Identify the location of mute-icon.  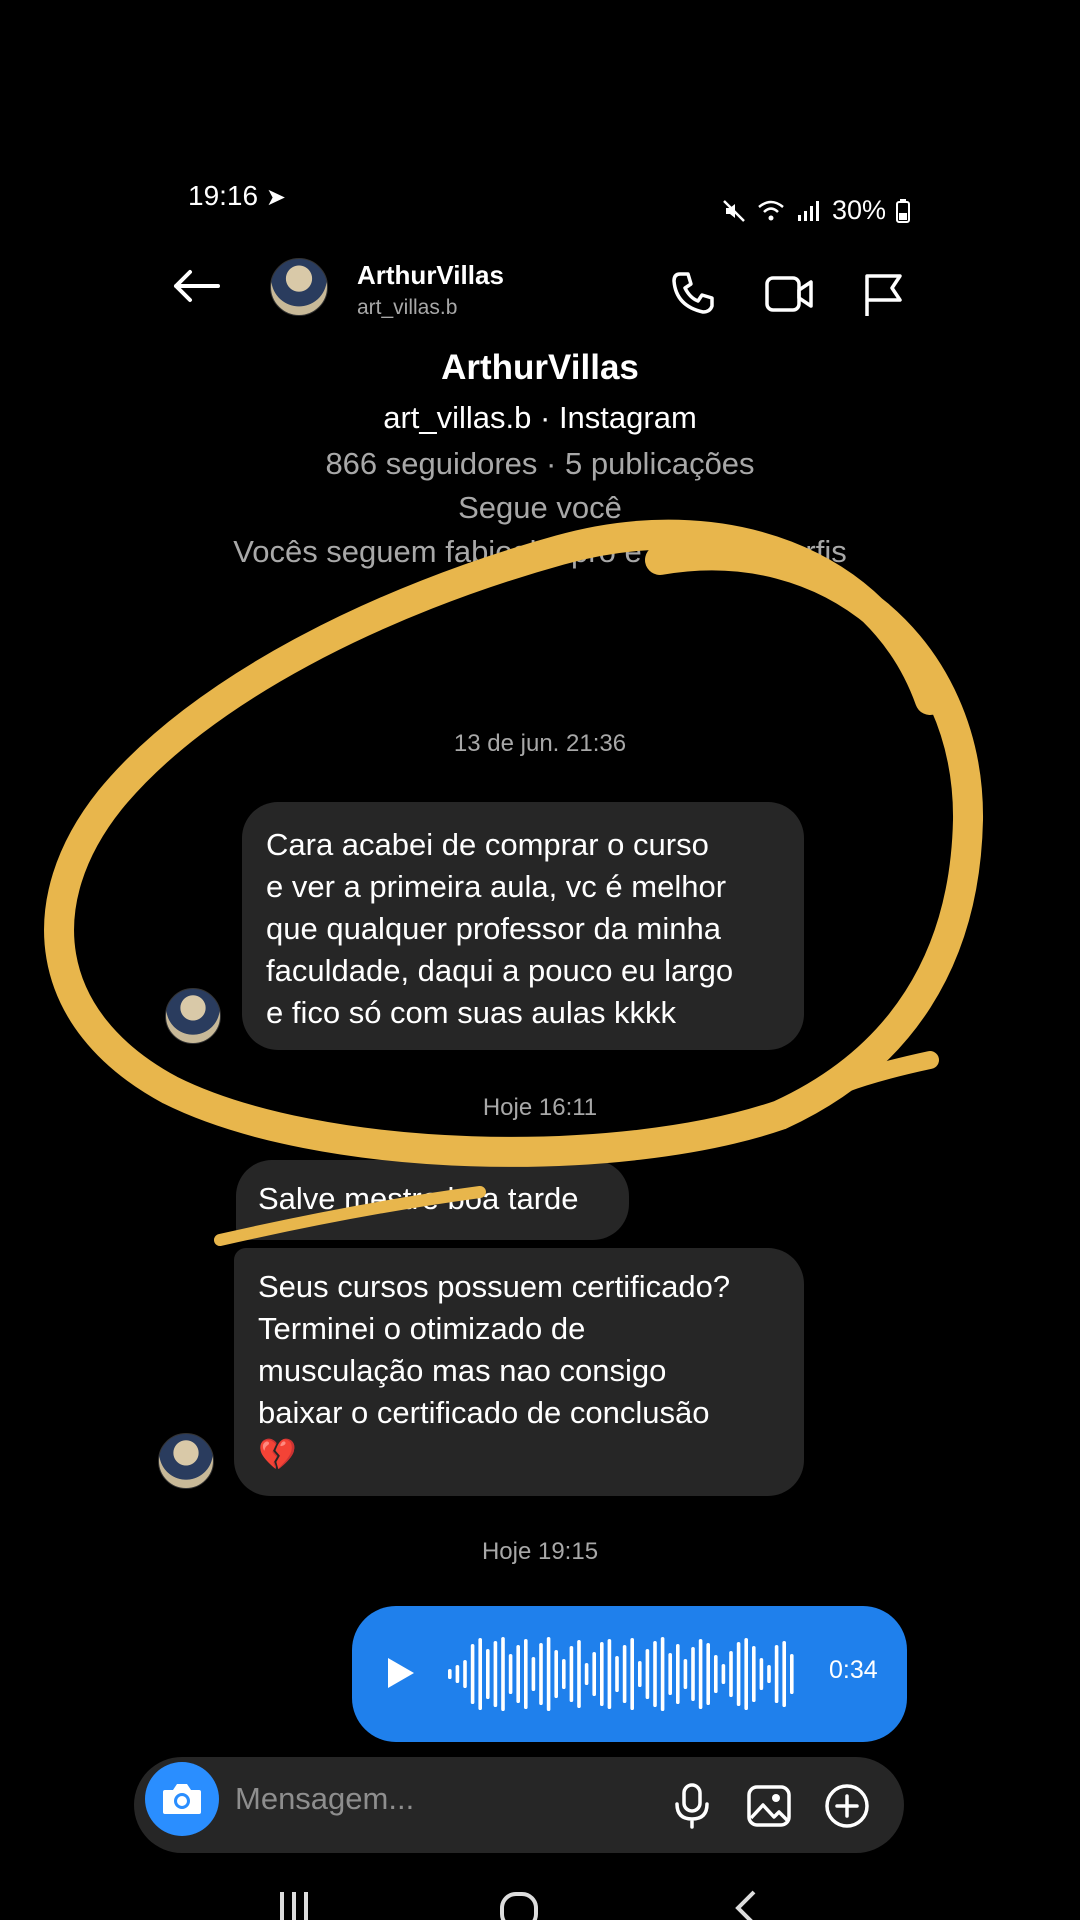
(734, 210).